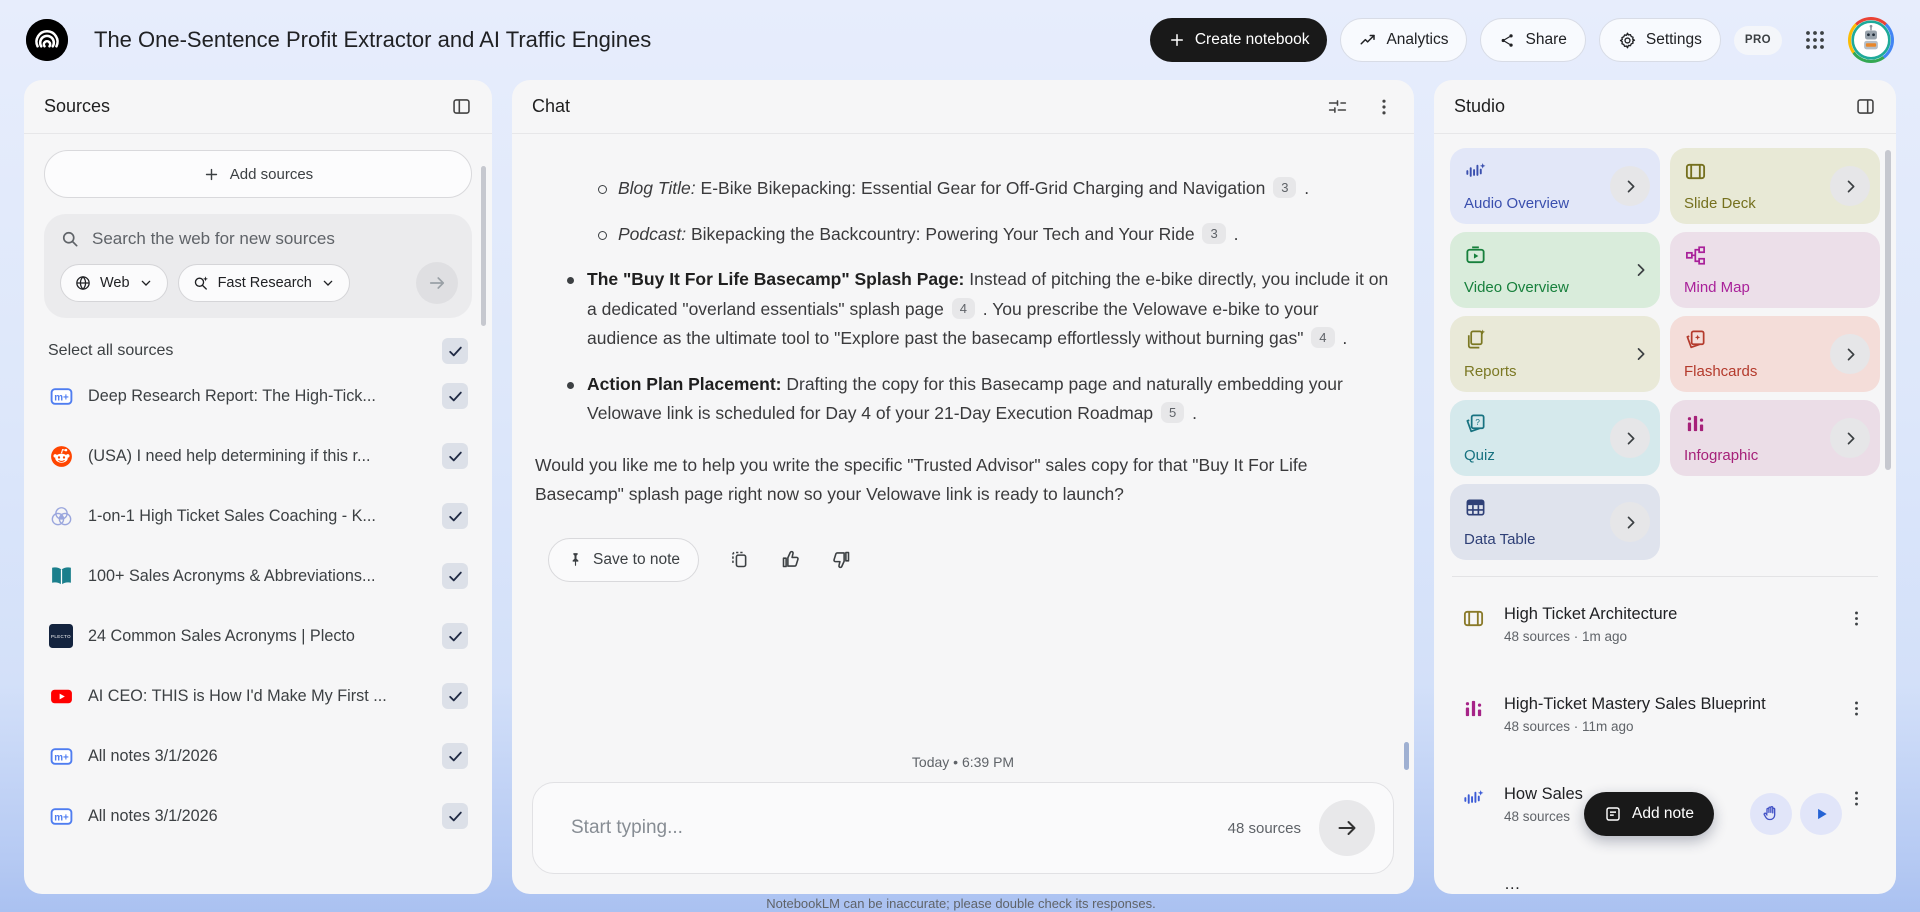 This screenshot has width=1920, height=912. Describe the element at coordinates (1566, 636) in the screenshot. I see `note-meta: 48 sources · 1m ago` at that location.